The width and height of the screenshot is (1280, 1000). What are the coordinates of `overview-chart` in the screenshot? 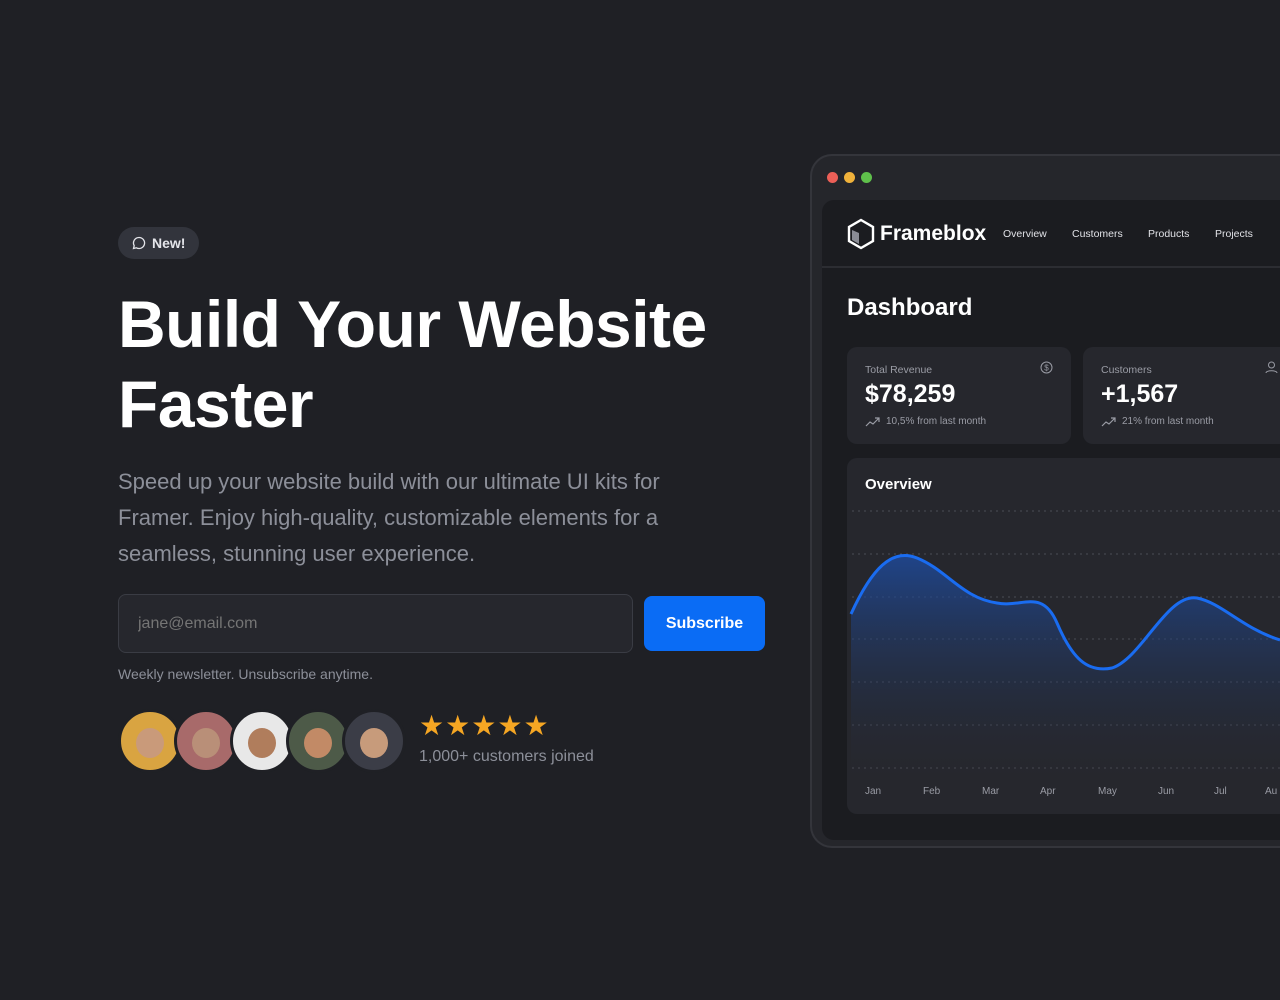 It's located at (1064, 644).